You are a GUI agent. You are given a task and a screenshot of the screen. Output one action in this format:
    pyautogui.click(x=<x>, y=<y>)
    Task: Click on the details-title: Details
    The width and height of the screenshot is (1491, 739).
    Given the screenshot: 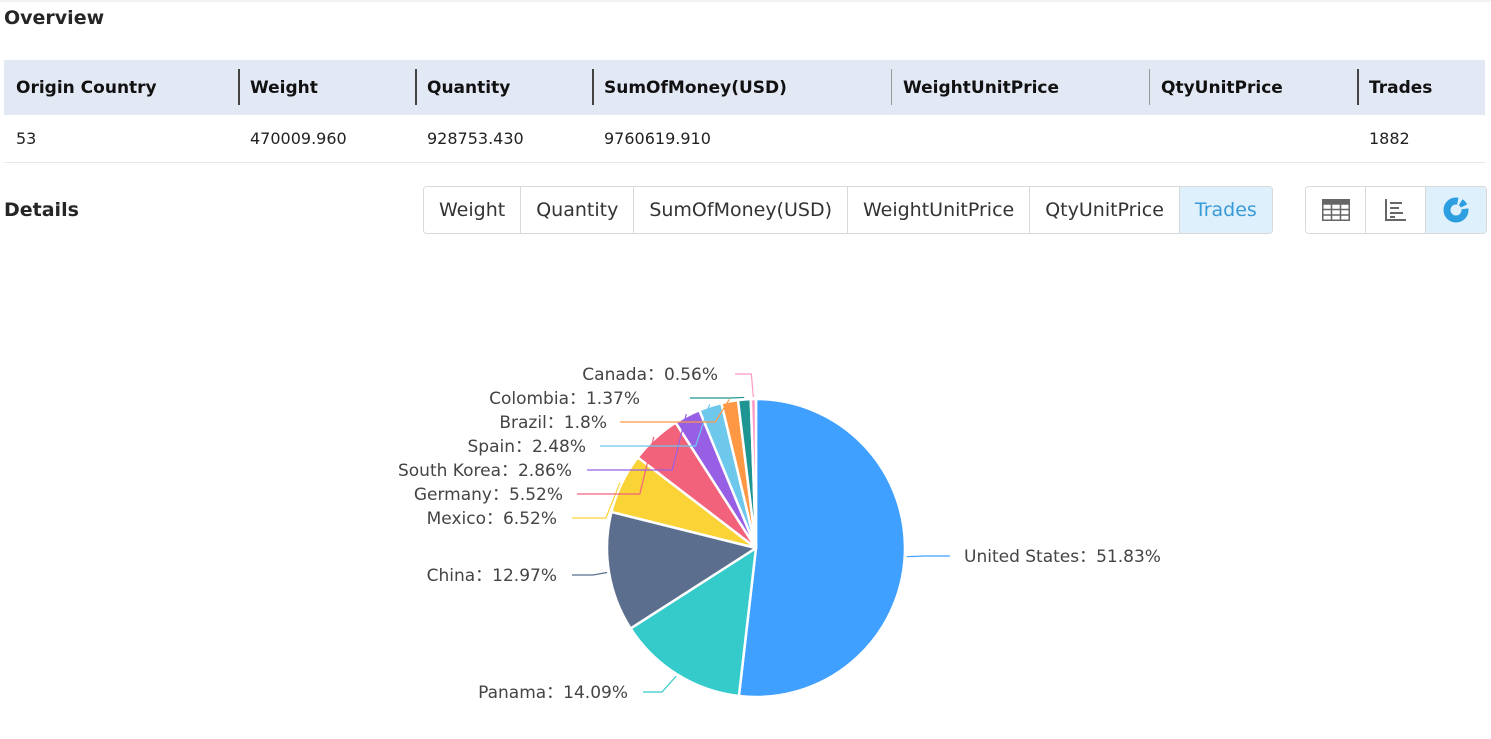 What is the action you would take?
    pyautogui.click(x=41, y=210)
    